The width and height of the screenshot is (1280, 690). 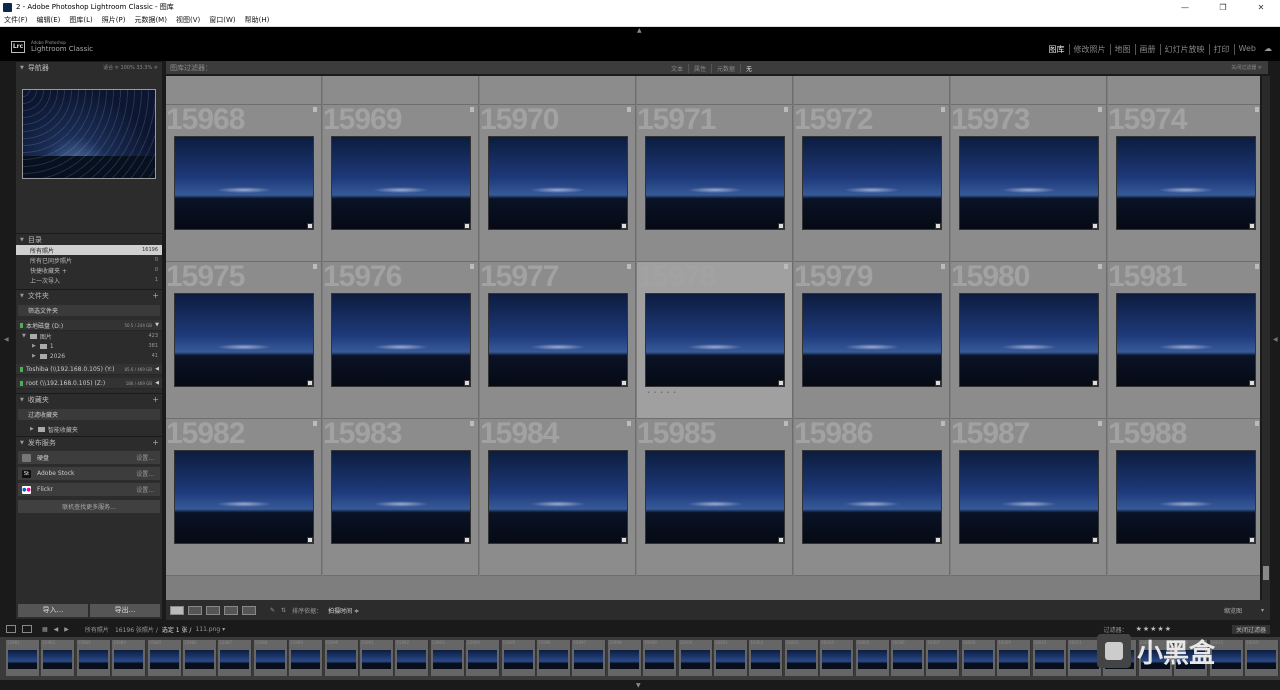 I want to click on grid-cell: 15977, so click(x=558, y=339).